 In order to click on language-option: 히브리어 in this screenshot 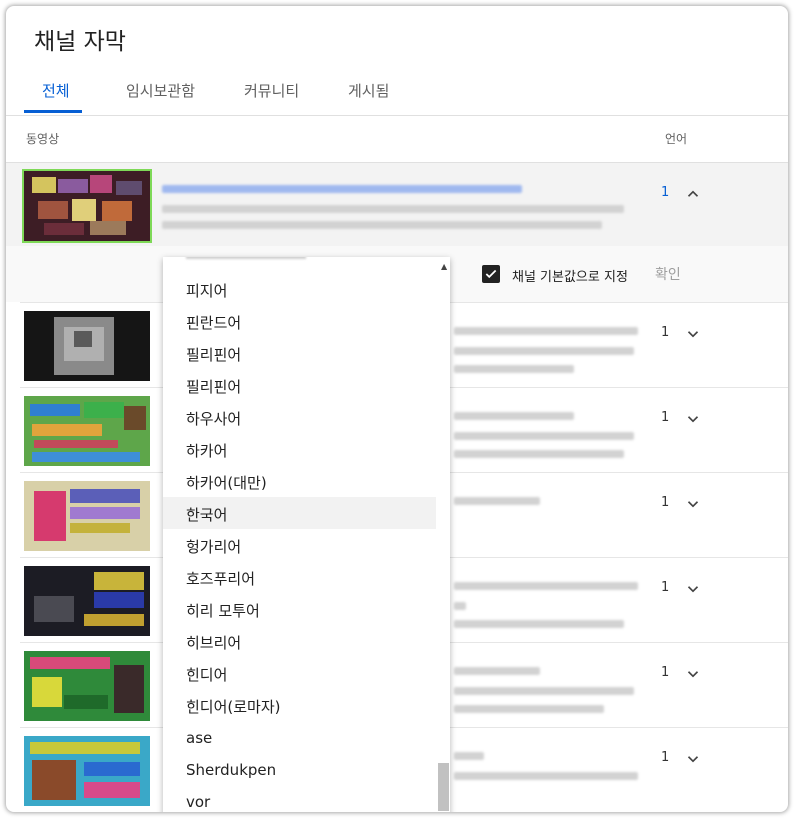, I will do `click(299, 641)`.